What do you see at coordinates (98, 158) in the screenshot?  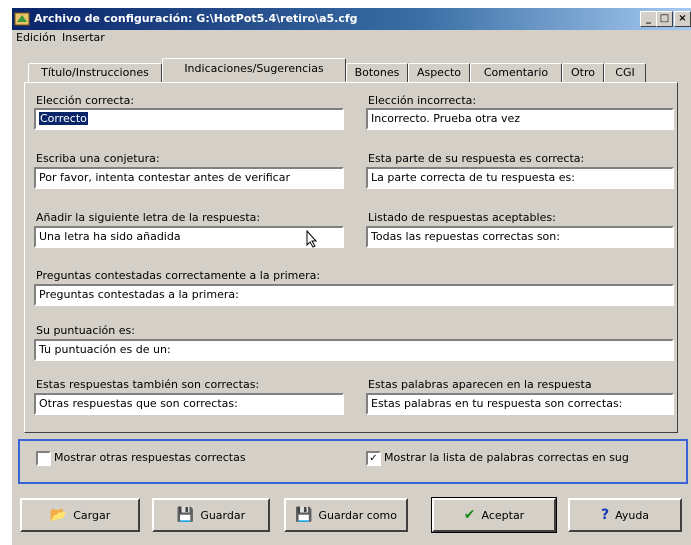 I see `guess-label: Escriba una conjetura:` at bounding box center [98, 158].